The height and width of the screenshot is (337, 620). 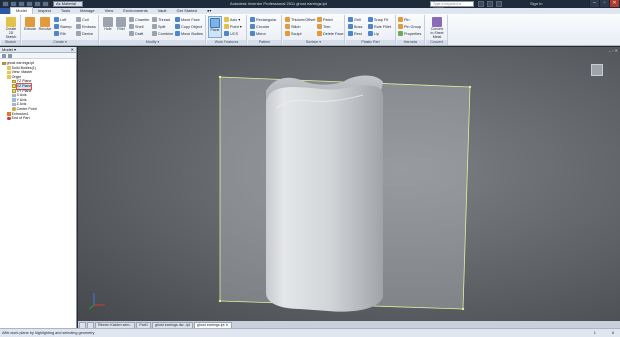 I want to click on star-icon, so click(x=499, y=4).